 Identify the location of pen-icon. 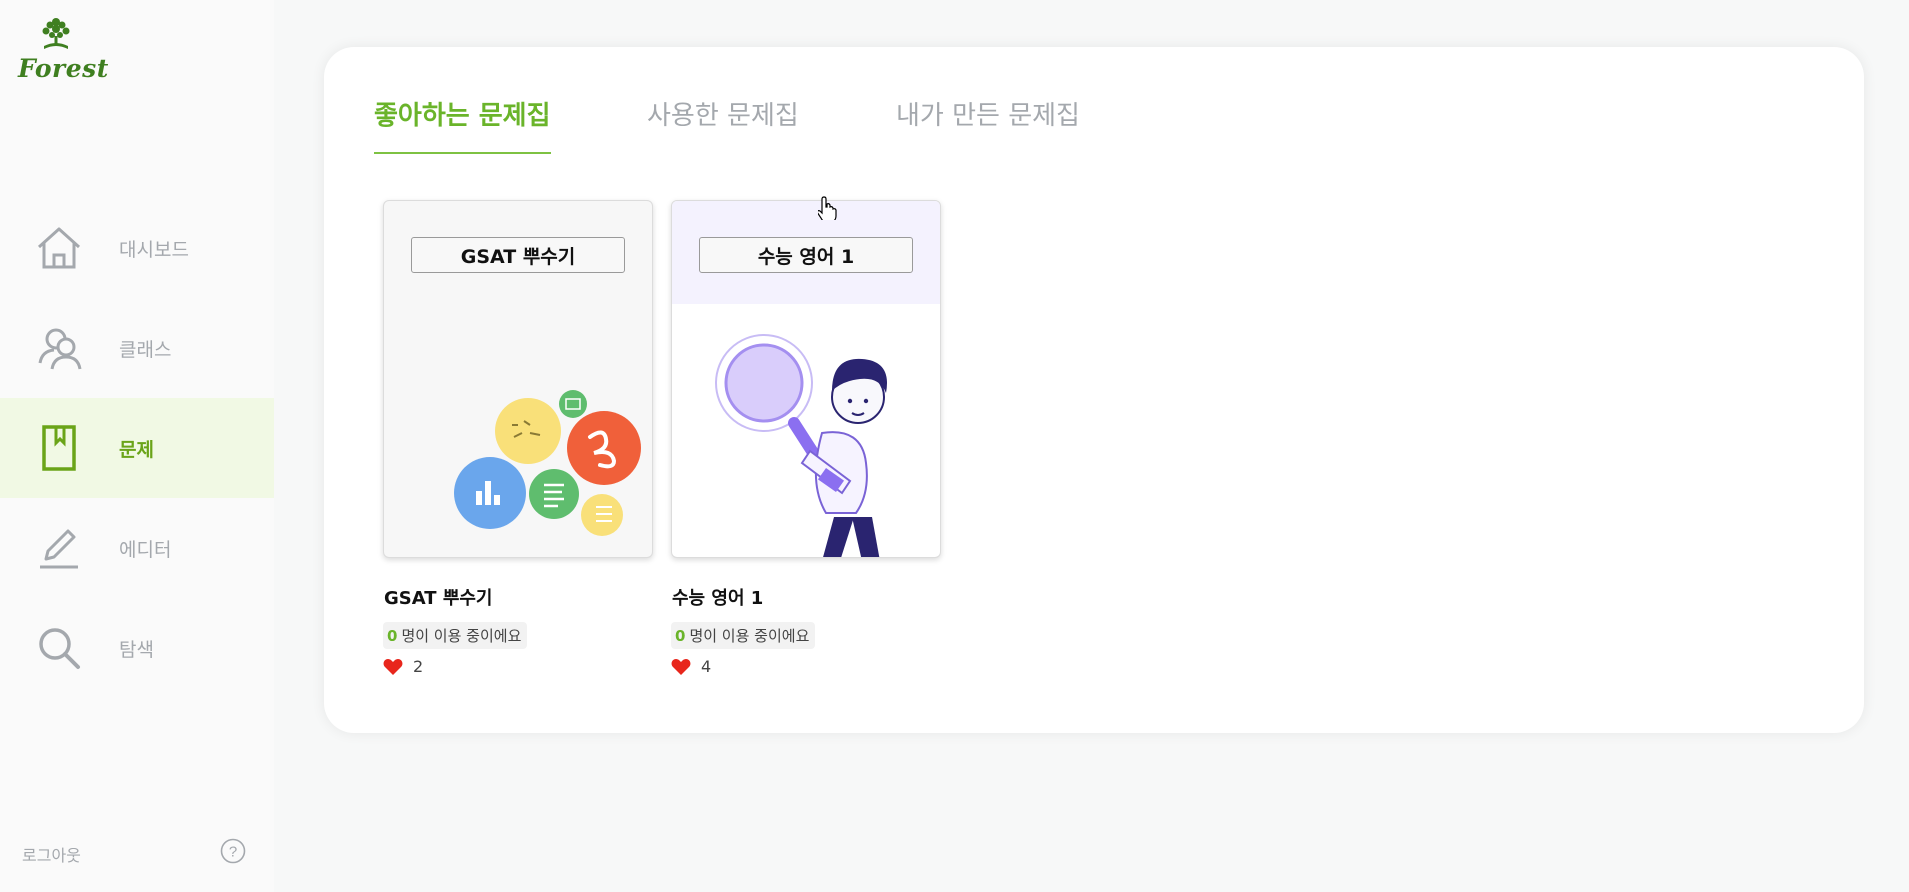
(59, 549).